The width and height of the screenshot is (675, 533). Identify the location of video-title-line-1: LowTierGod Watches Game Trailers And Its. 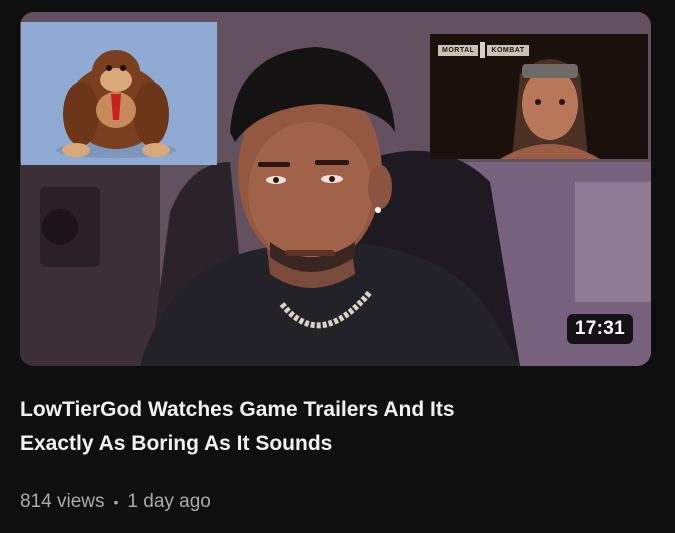
(237, 409).